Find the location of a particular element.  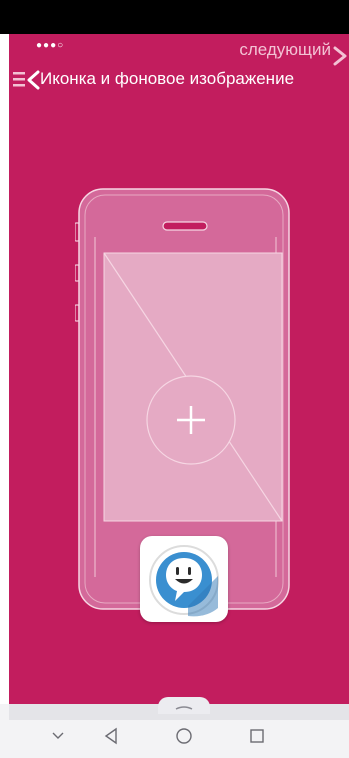

chat-smiley-icon is located at coordinates (184, 581).